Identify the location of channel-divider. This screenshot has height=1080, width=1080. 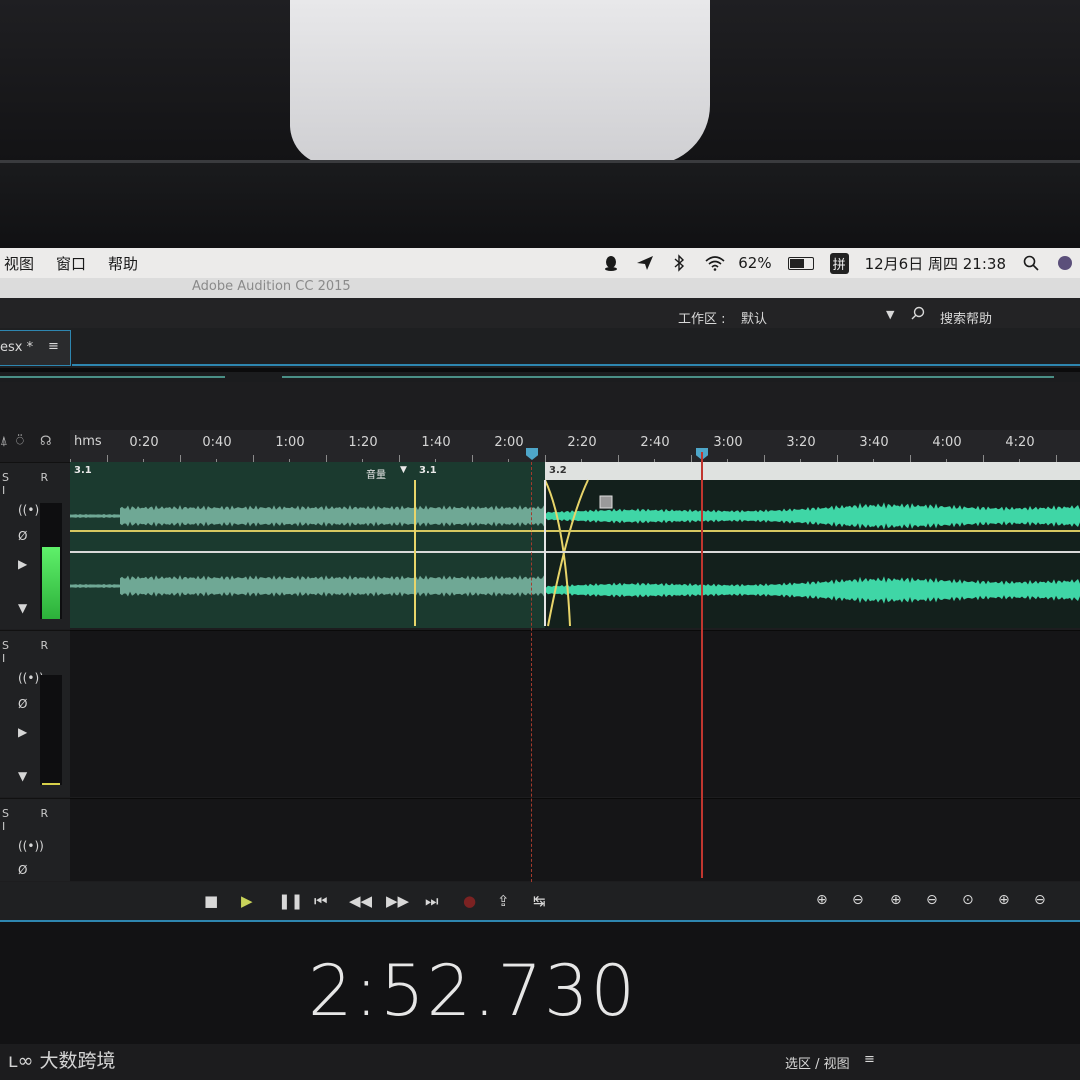
(575, 552).